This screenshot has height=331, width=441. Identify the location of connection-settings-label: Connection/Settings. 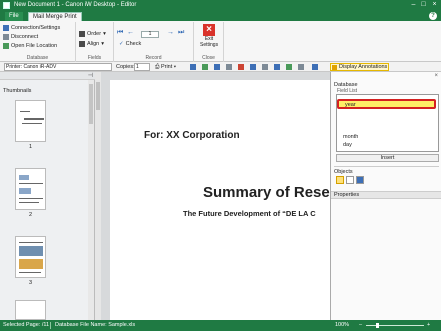
(36, 28).